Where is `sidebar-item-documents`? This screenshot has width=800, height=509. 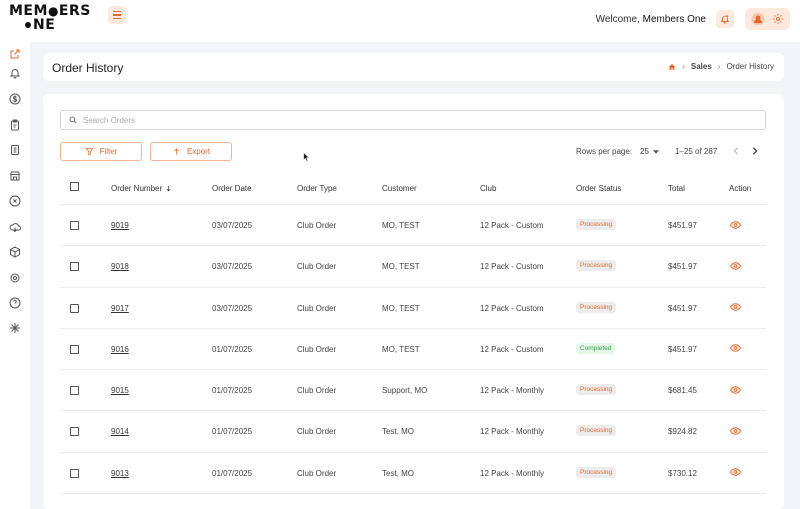 sidebar-item-documents is located at coordinates (15, 150).